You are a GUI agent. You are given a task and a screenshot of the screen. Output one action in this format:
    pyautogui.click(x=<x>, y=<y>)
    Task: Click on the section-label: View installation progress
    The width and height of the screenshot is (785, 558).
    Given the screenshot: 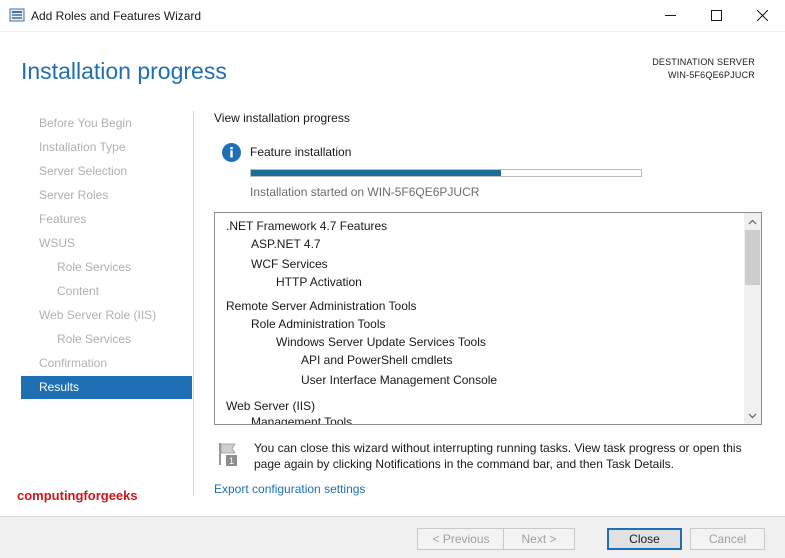 What is the action you would take?
    pyautogui.click(x=282, y=118)
    